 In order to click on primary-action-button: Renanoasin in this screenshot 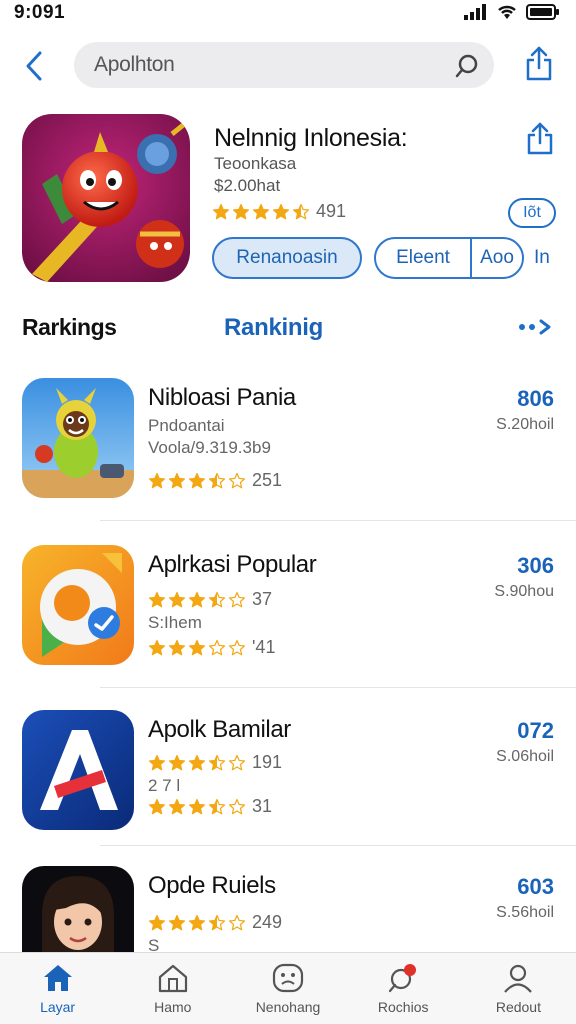, I will do `click(287, 258)`.